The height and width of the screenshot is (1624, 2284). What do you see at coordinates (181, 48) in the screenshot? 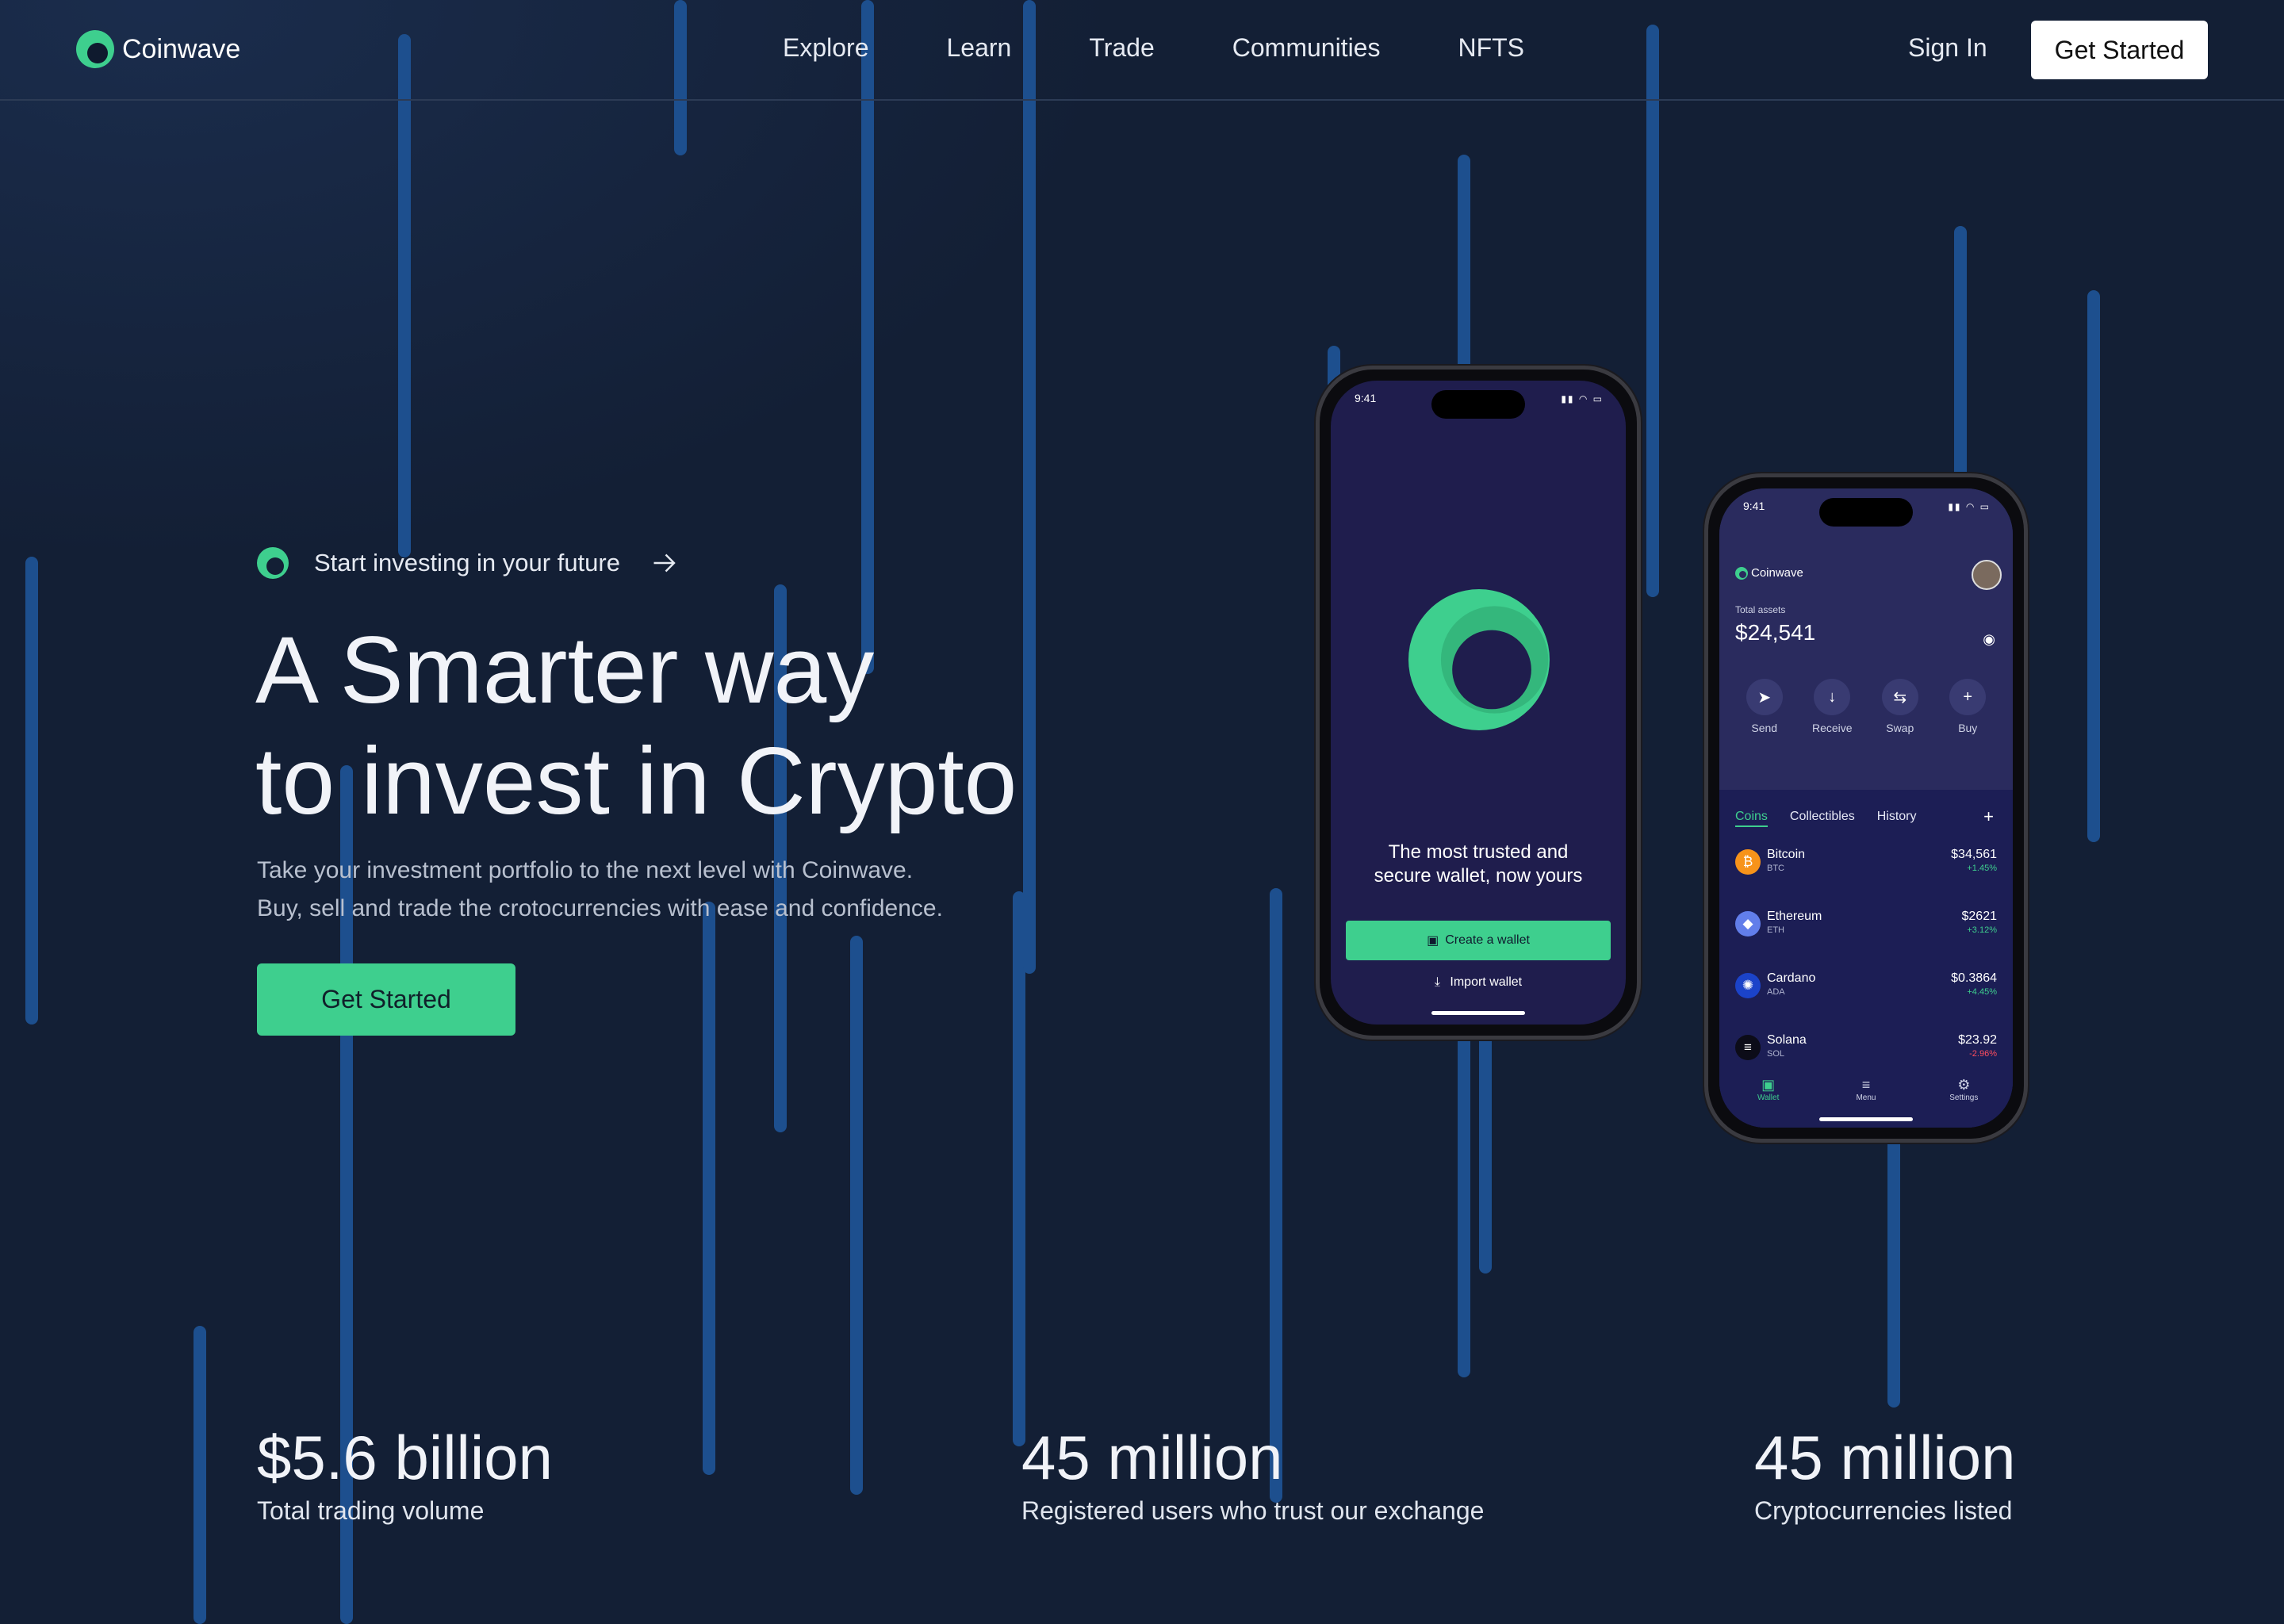
I see `brand-name: Coinwave` at bounding box center [181, 48].